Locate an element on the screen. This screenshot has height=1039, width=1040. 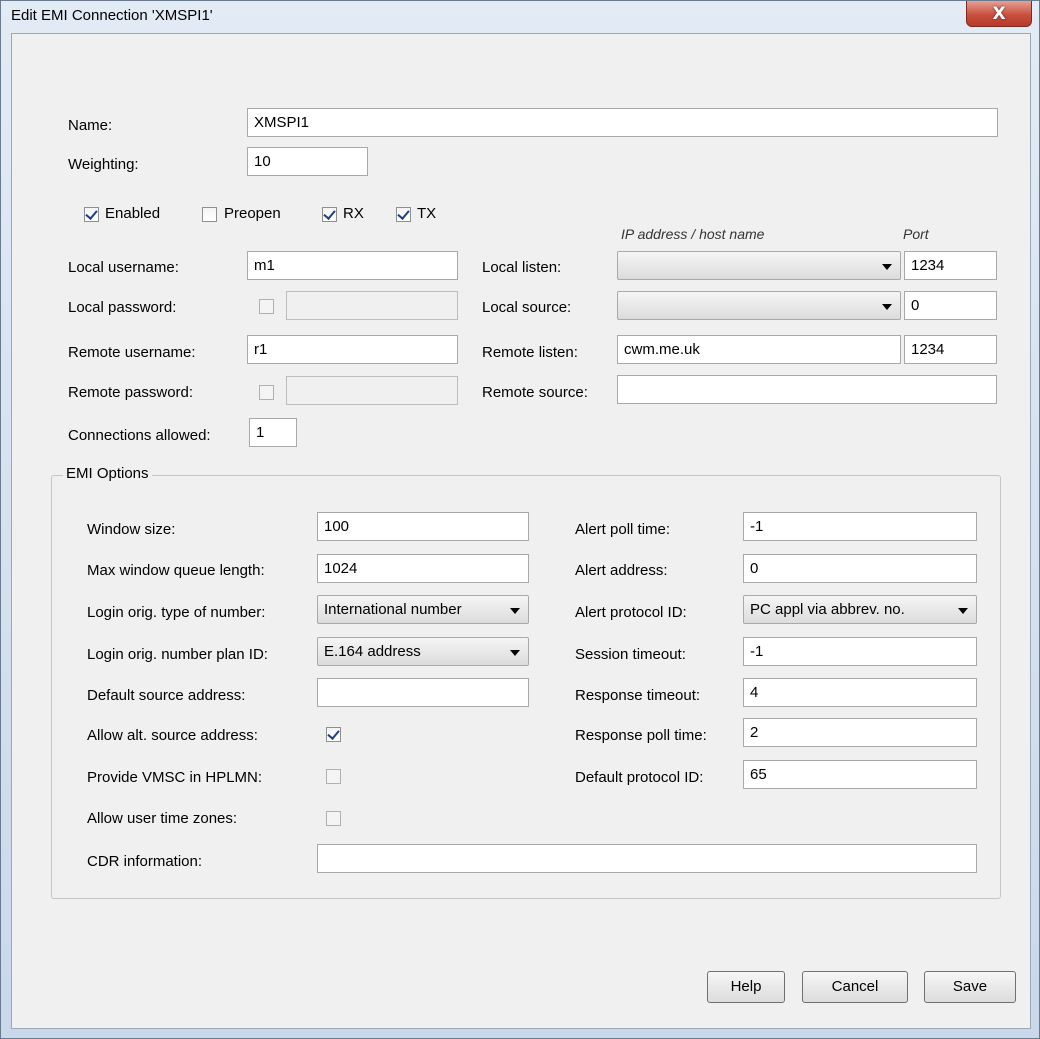
close-button: X is located at coordinates (999, 14).